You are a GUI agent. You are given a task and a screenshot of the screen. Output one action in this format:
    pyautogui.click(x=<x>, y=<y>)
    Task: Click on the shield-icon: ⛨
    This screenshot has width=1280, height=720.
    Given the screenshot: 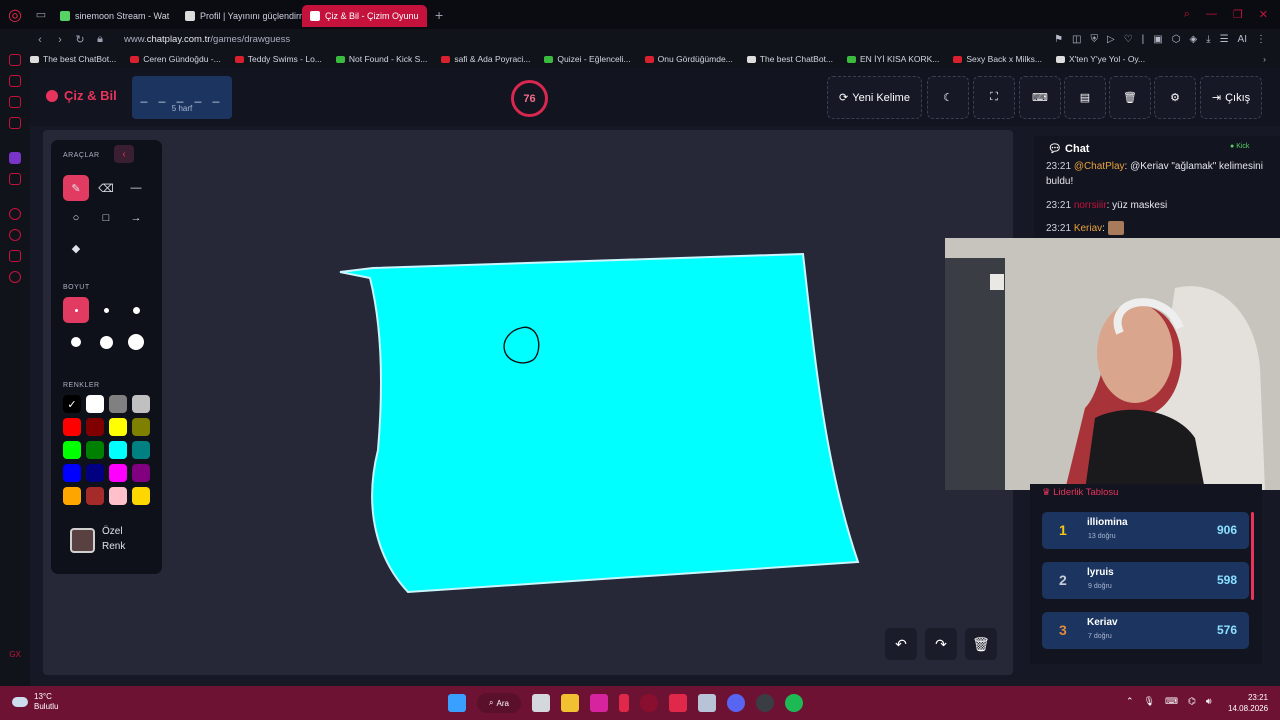 What is the action you would take?
    pyautogui.click(x=1094, y=39)
    